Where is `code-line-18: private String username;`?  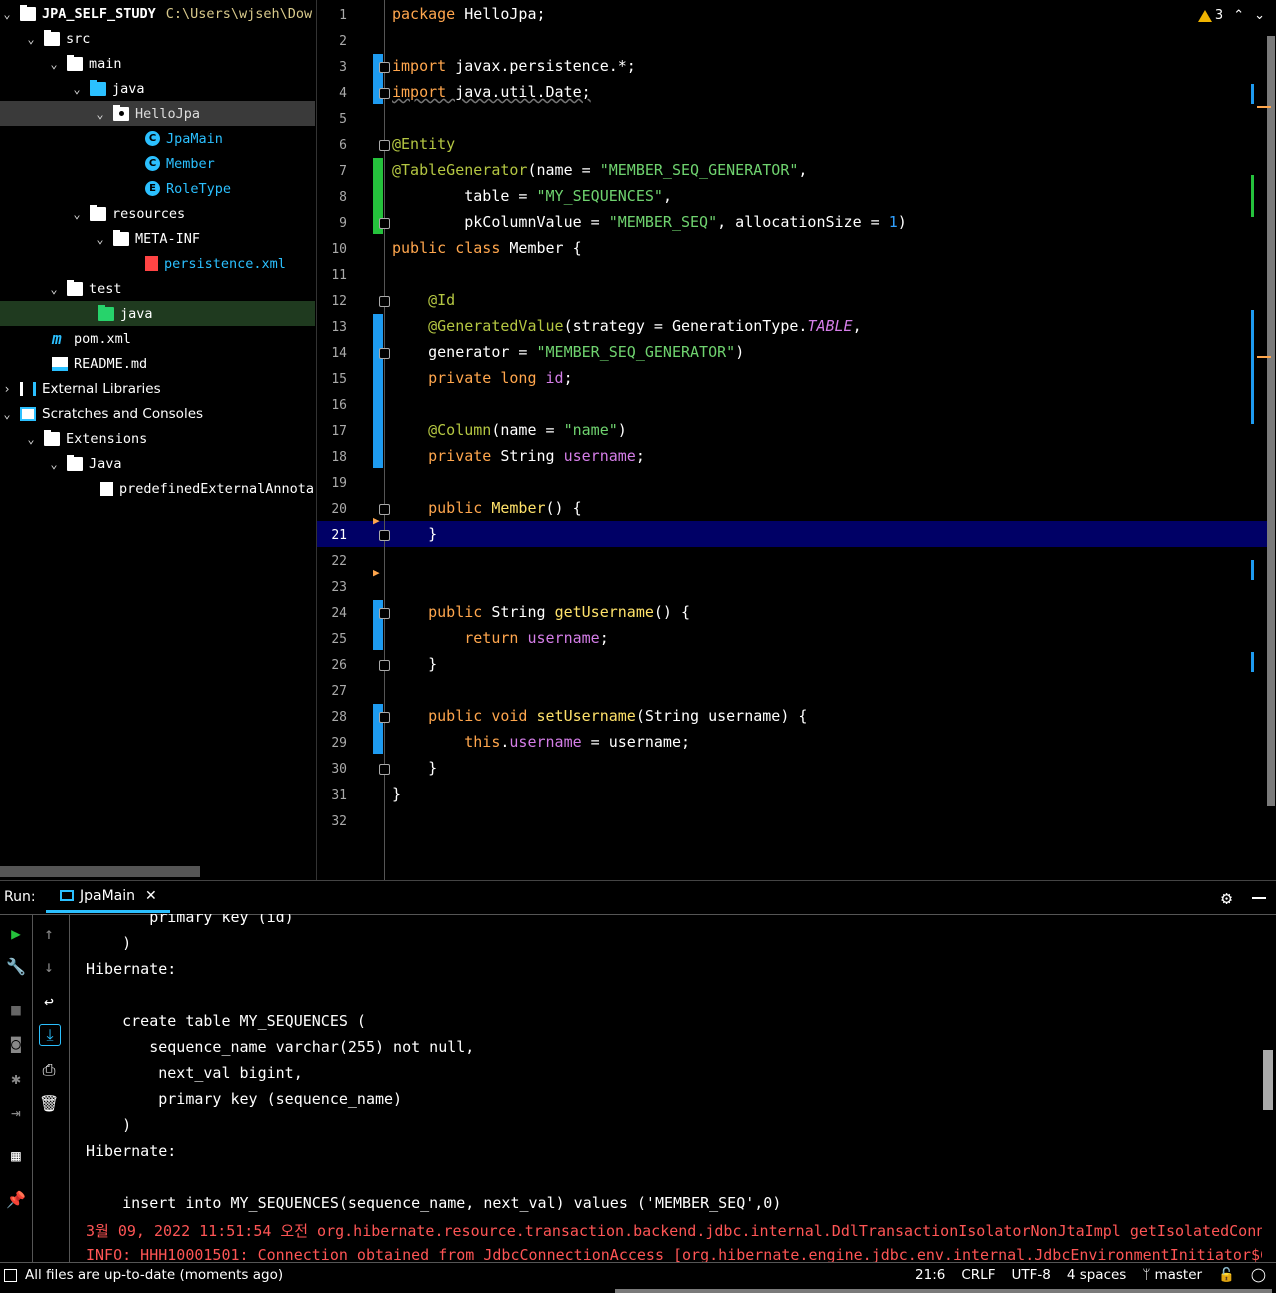
code-line-18: private String username; is located at coordinates (518, 456).